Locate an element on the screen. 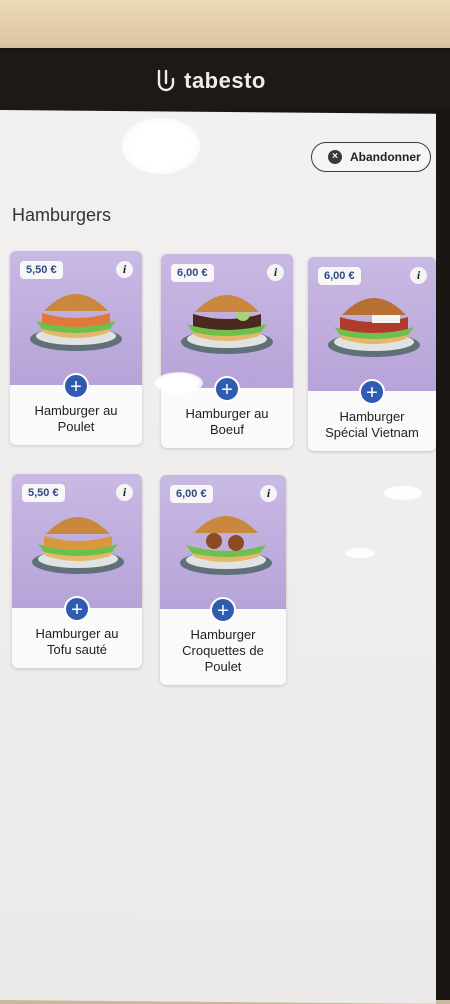 Image resolution: width=450 pixels, height=1004 pixels. product-card: 6,00 € i + Hamburger Spécial Vietnam is located at coordinates (372, 354).